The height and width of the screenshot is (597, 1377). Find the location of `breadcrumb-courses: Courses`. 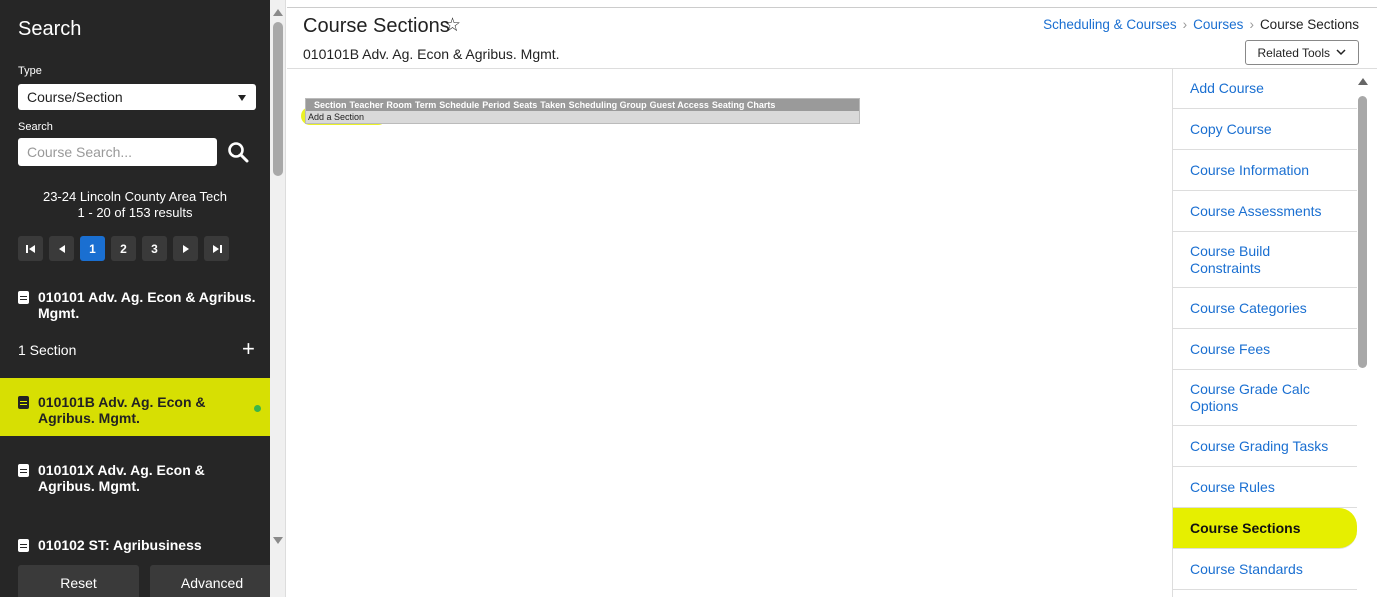

breadcrumb-courses: Courses is located at coordinates (1218, 24).